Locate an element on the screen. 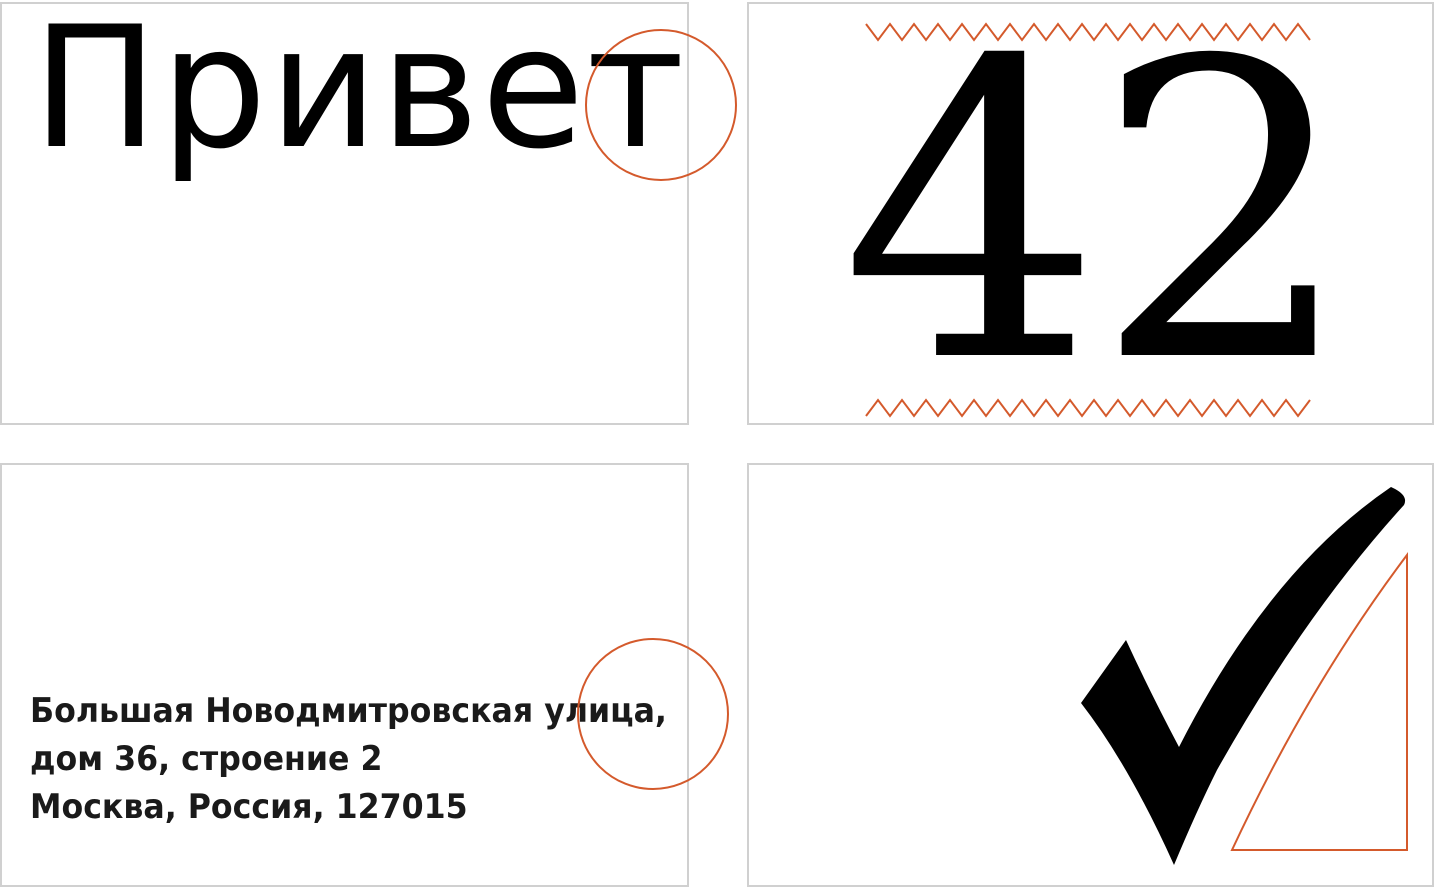  greeting-text: Привет is located at coordinates (359, 94).